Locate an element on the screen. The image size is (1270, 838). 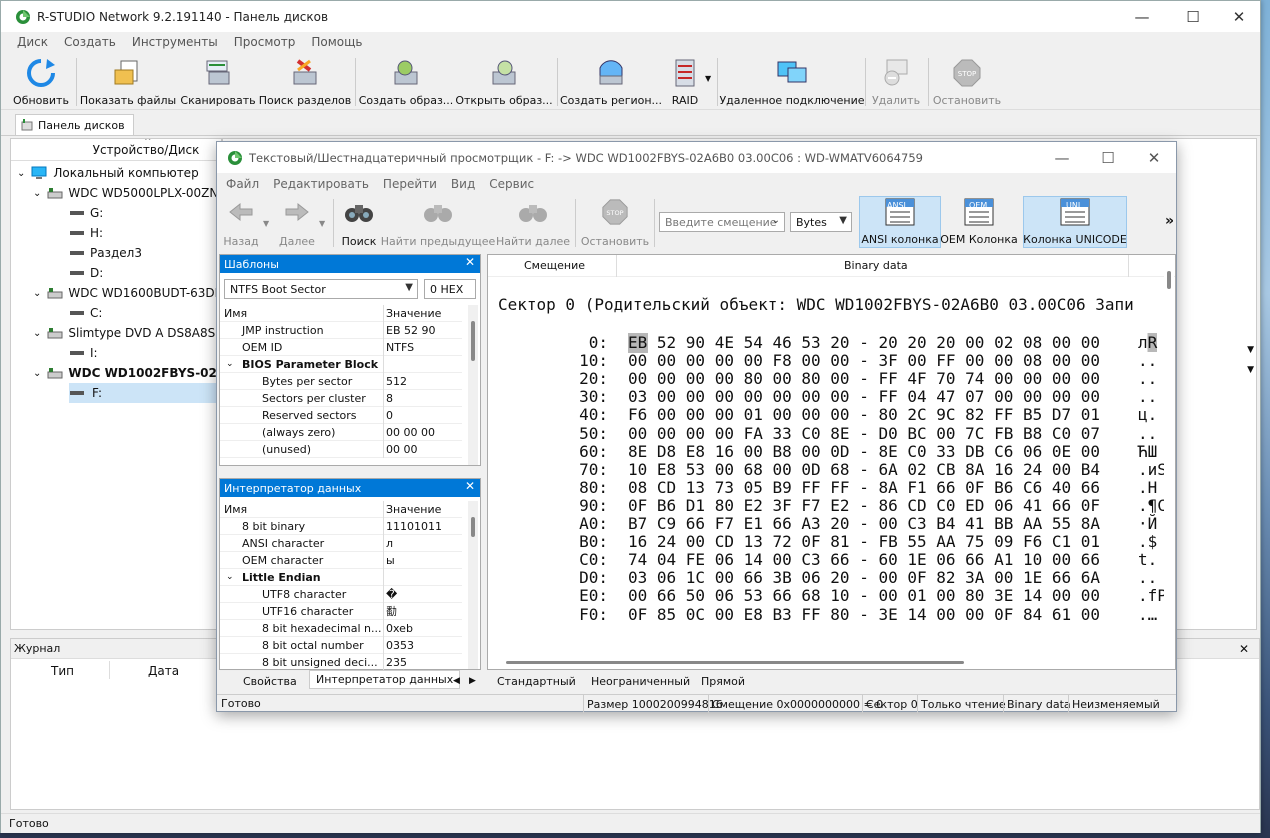
menu-tools: Инструменты is located at coordinates (175, 42).